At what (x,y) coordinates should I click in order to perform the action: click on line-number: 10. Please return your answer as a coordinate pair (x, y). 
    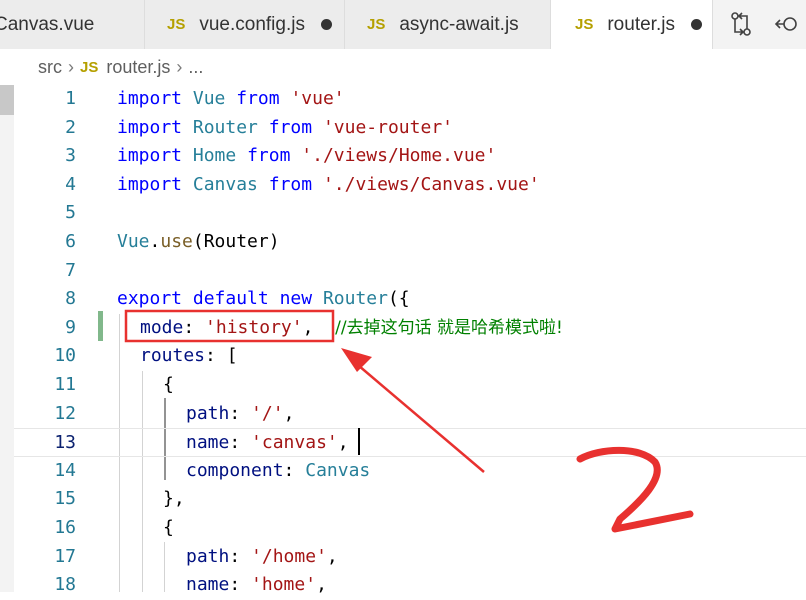
    Looking at the image, I should click on (65, 356).